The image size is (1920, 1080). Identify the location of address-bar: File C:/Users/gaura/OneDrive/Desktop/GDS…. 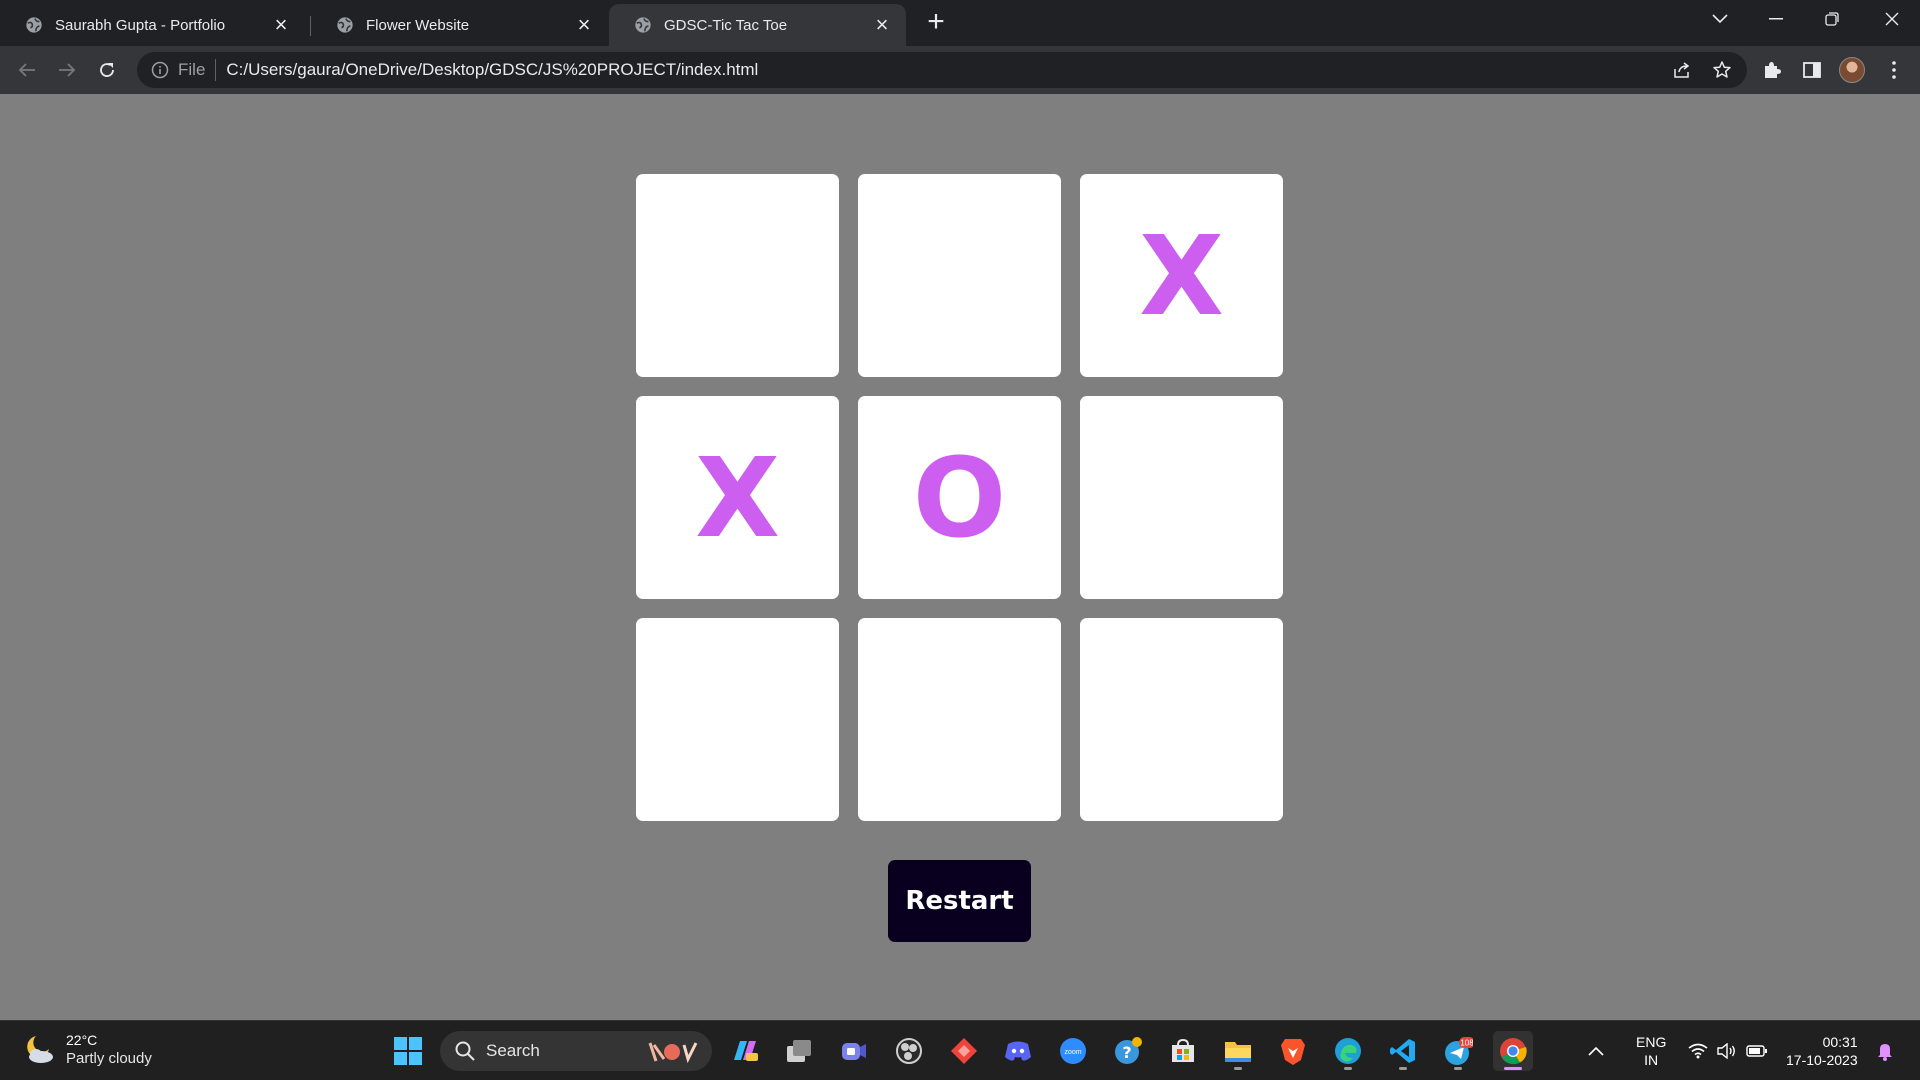
(942, 70).